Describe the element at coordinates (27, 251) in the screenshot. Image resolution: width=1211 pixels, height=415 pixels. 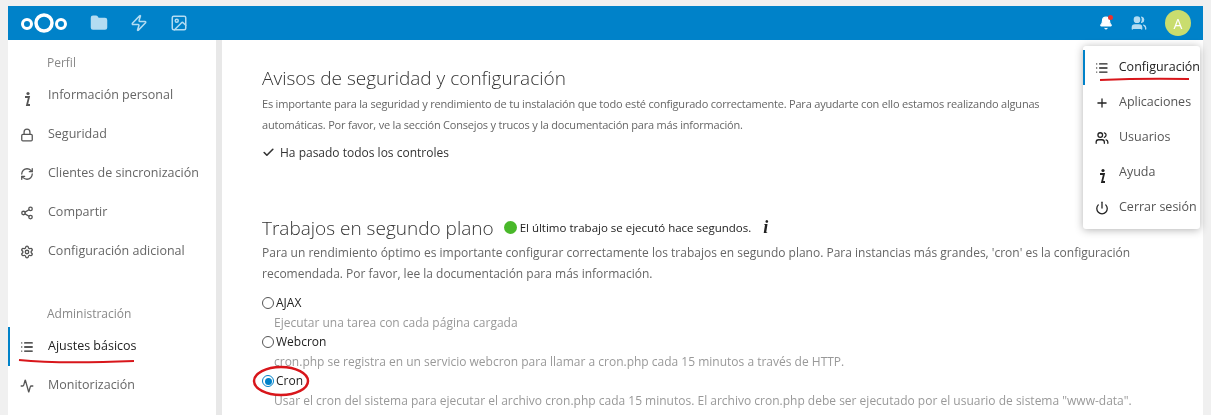
I see `settings-icon` at that location.